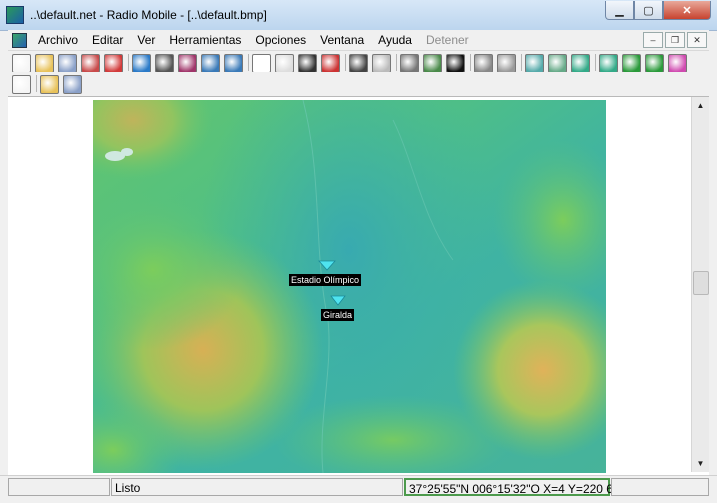 This screenshot has height=503, width=717. Describe the element at coordinates (72, 84) in the screenshot. I see `internet-icon` at that location.